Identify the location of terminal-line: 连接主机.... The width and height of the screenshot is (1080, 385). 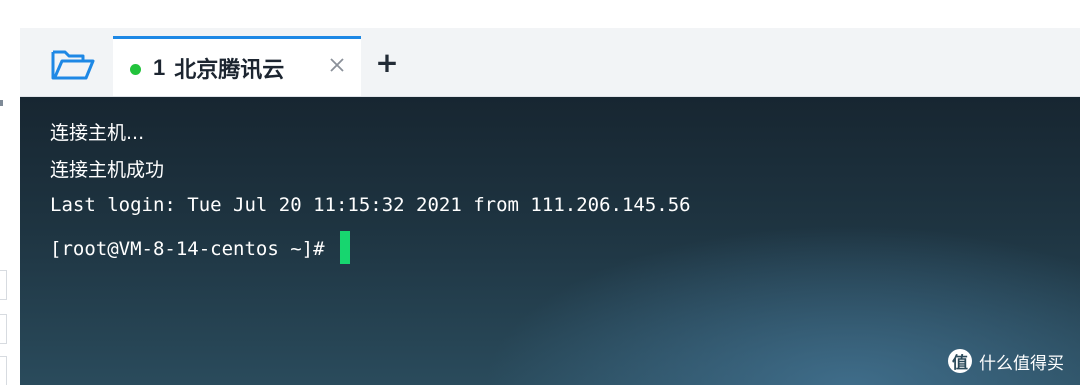
(97, 133).